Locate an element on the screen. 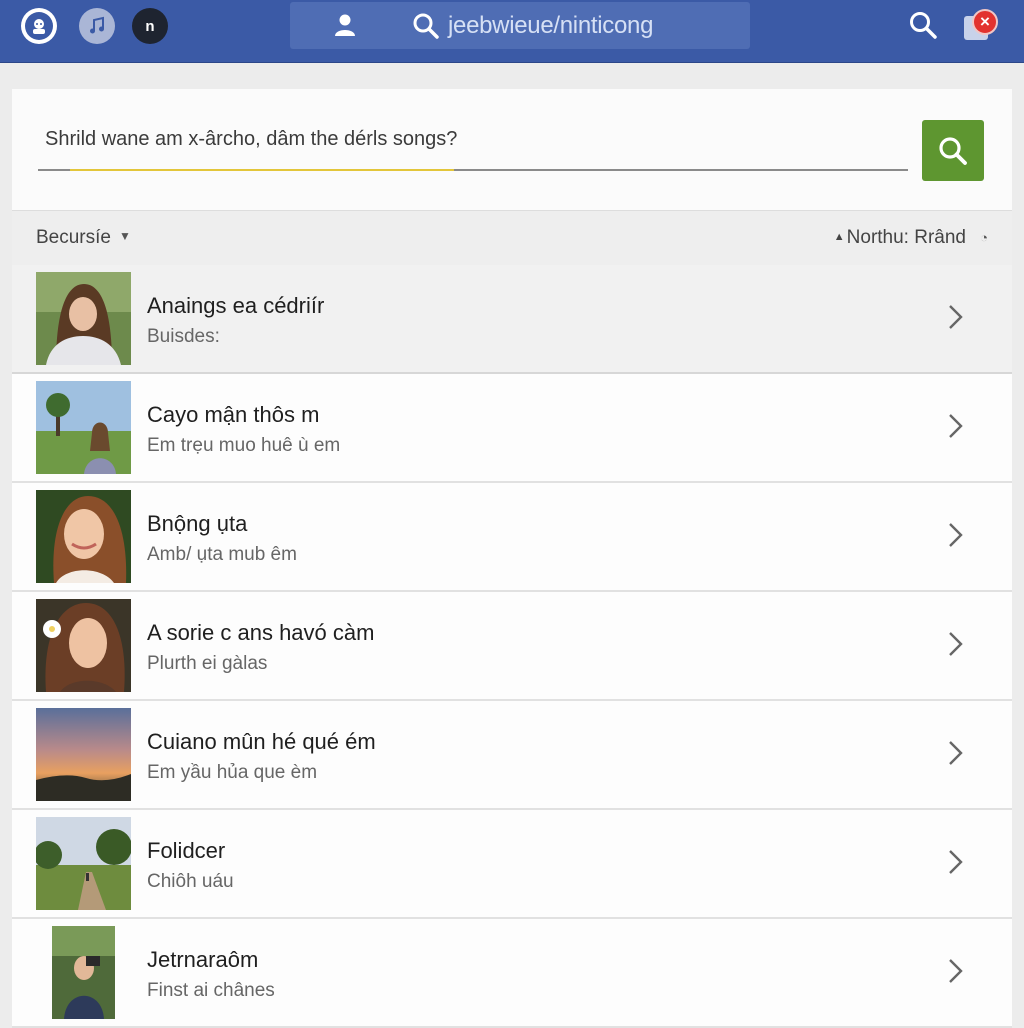 The image size is (1024, 1028). list-item: Cuiano mûn hé qué ém Em yầu hủa que èm is located at coordinates (512, 755).